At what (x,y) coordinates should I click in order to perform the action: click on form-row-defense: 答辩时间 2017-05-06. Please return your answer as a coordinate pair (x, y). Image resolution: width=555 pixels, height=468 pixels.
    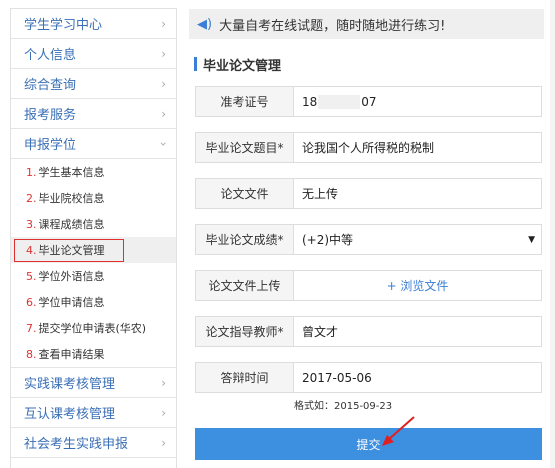
    Looking at the image, I should click on (368, 377).